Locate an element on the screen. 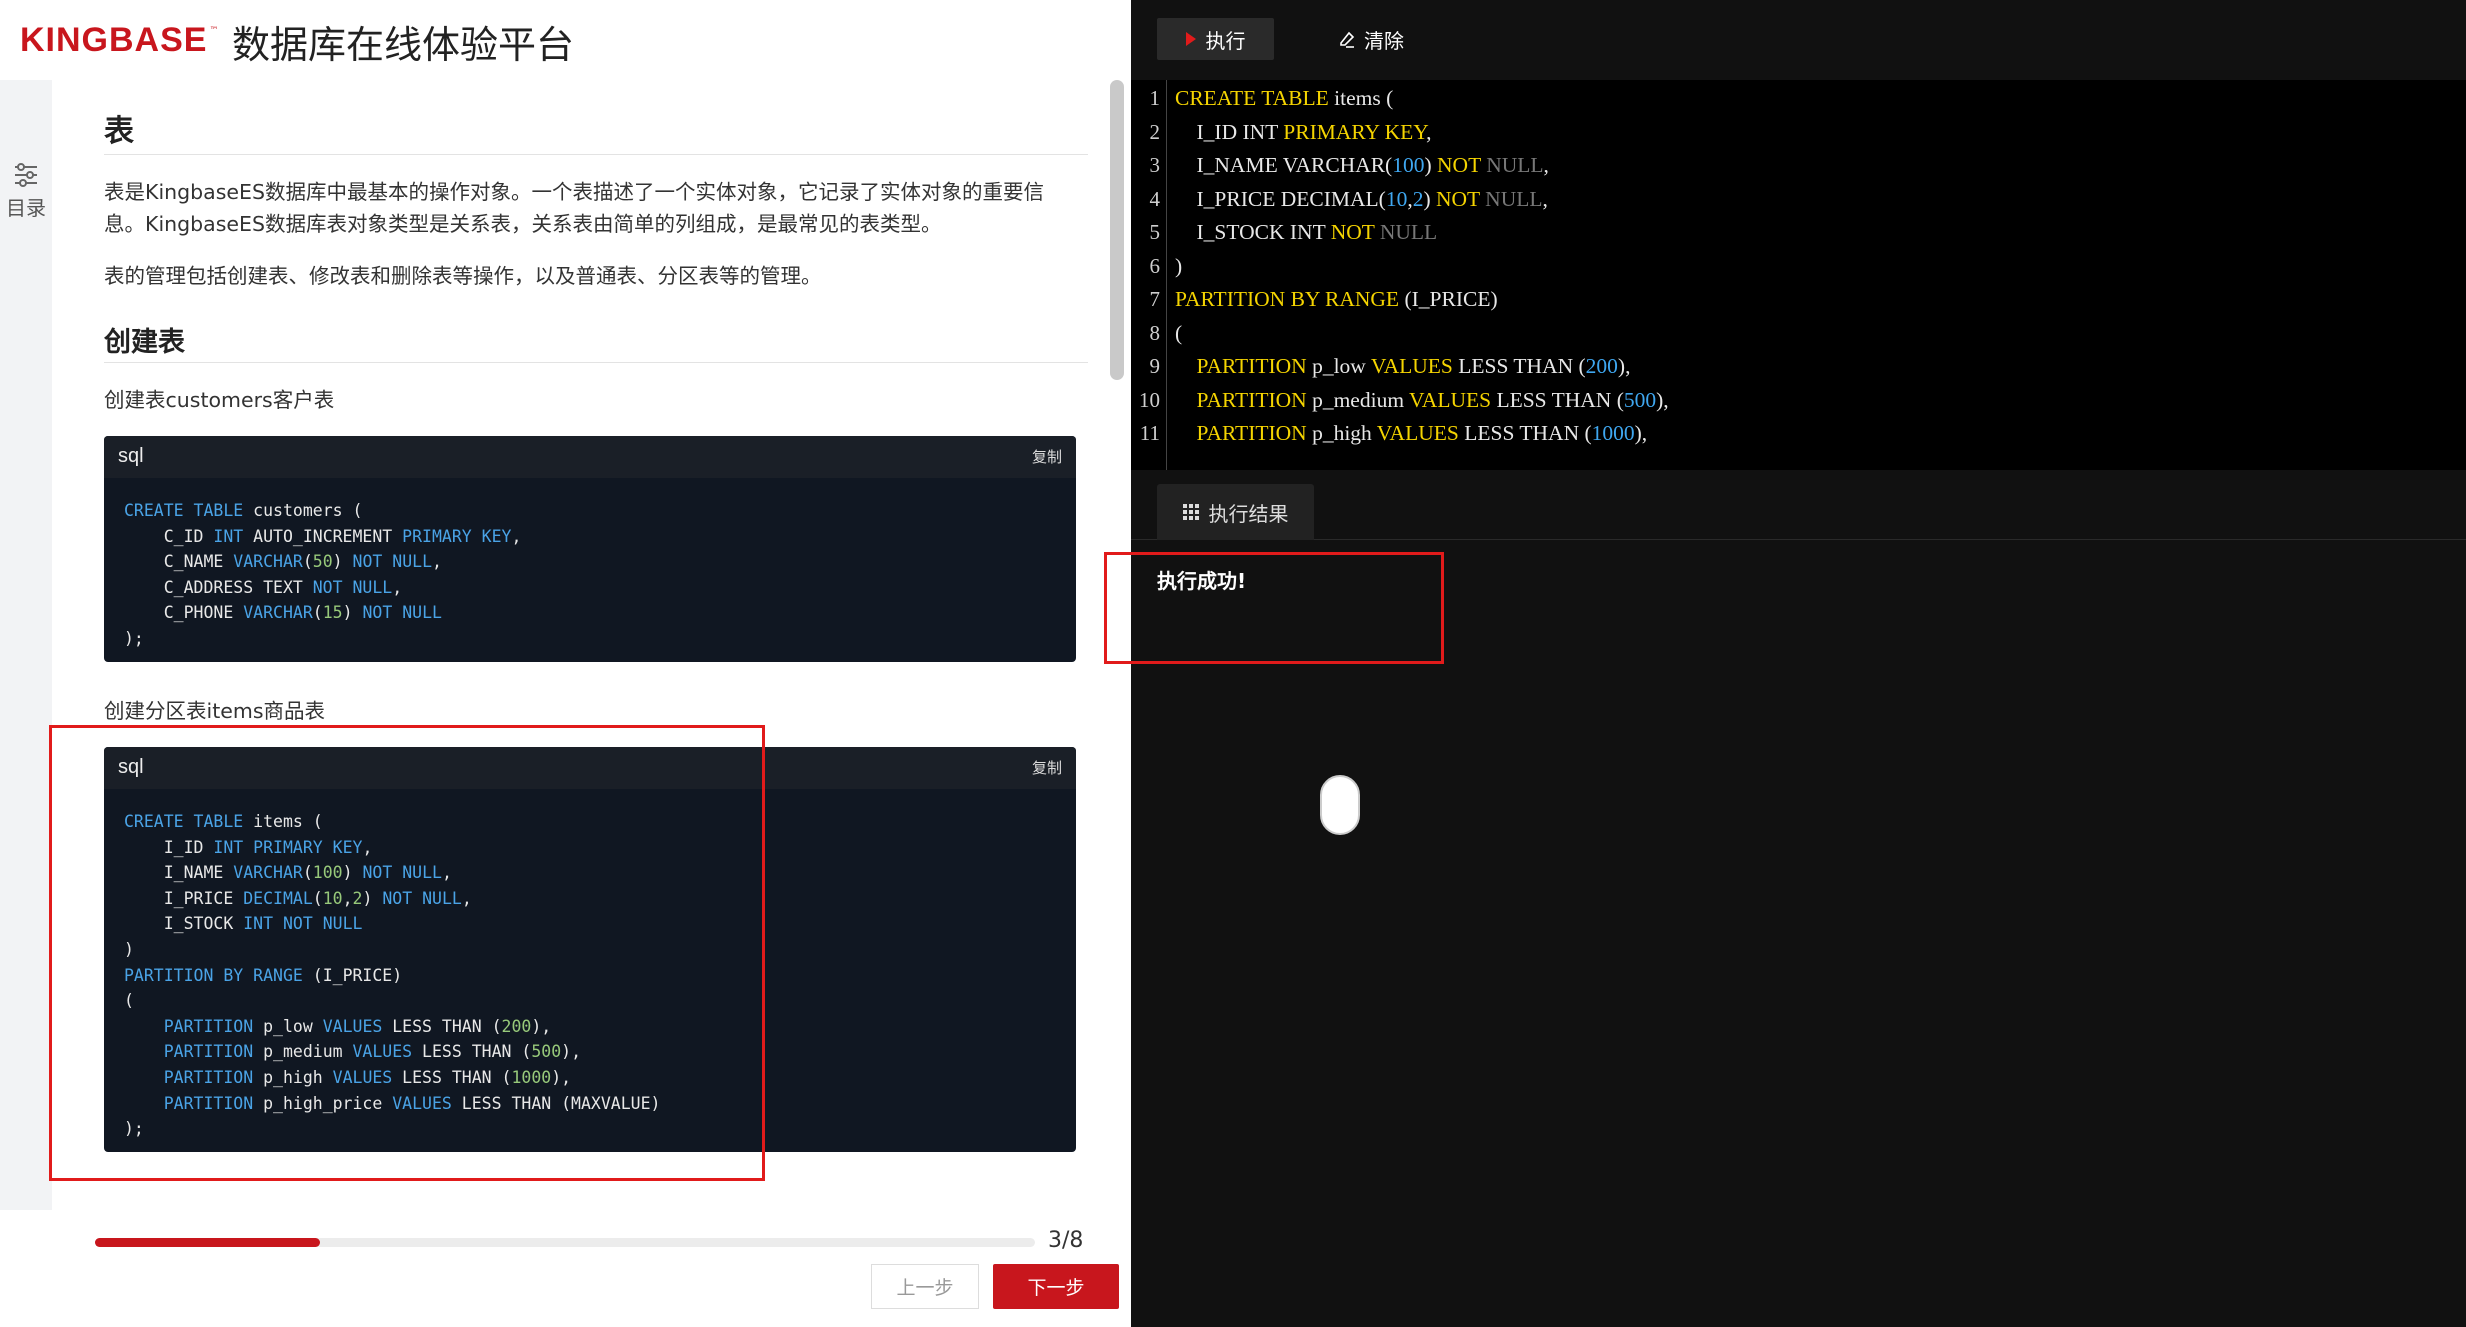 Image resolution: width=2466 pixels, height=1327 pixels. editor-line: CREATE TABLE items ( is located at coordinates (1284, 98).